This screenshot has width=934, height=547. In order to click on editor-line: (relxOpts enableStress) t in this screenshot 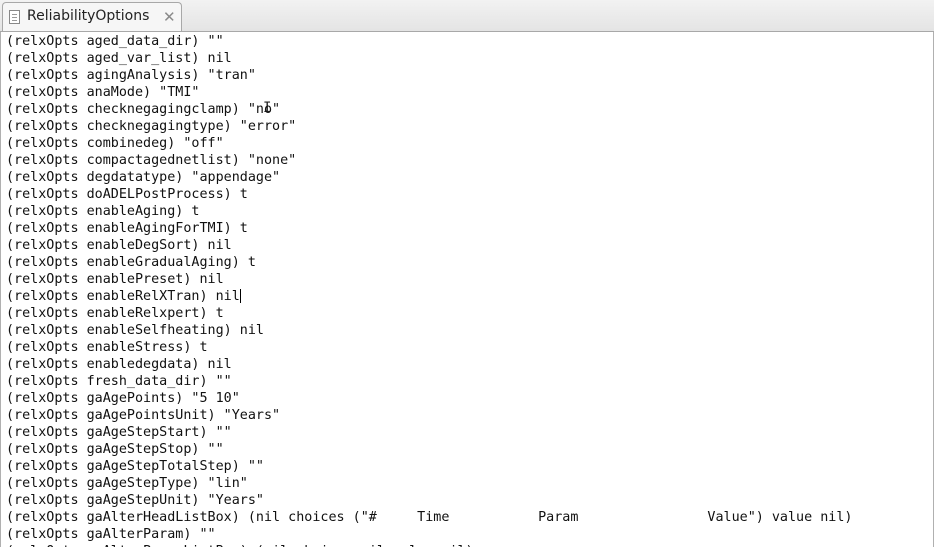, I will do `click(107, 347)`.